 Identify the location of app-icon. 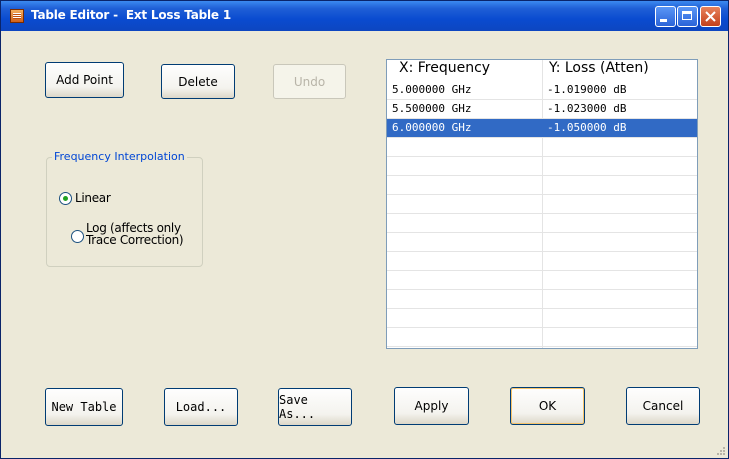
(17, 16).